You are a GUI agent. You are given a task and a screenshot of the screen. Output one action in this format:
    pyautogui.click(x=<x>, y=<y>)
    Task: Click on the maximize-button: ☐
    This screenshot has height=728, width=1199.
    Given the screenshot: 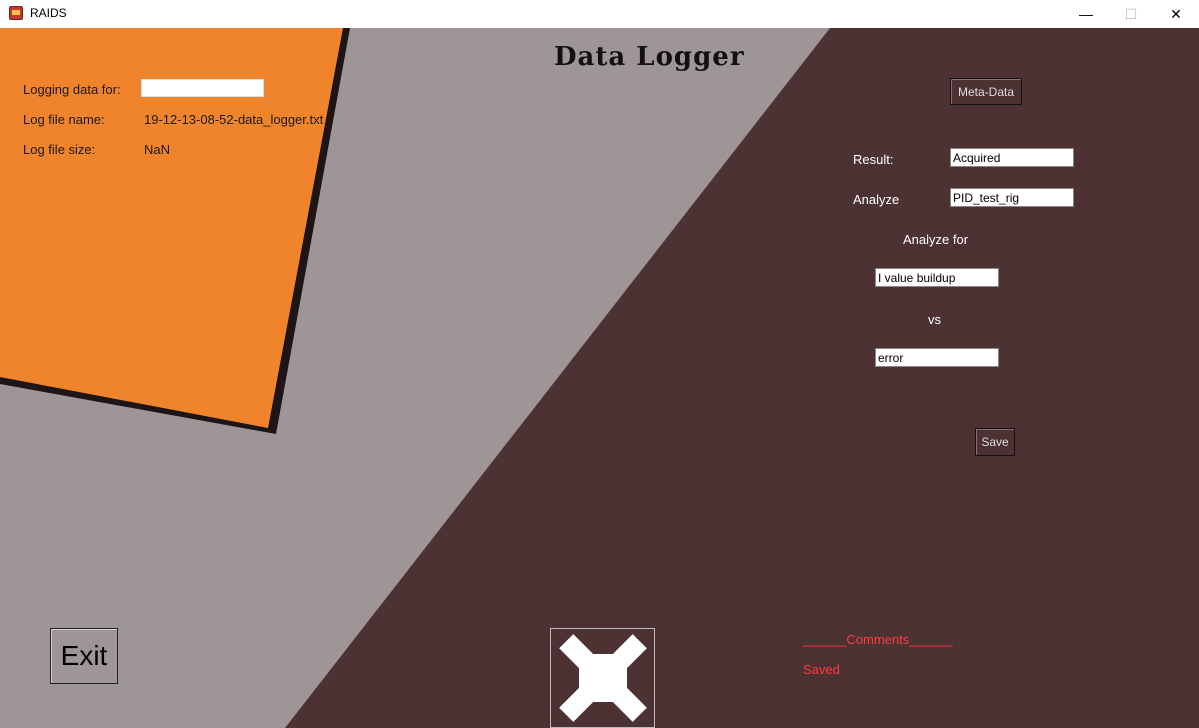 What is the action you would take?
    pyautogui.click(x=1131, y=14)
    